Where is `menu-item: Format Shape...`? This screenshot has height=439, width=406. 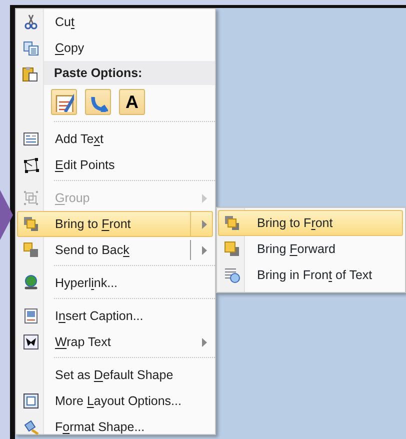 menu-item: Format Shape... is located at coordinates (115, 426).